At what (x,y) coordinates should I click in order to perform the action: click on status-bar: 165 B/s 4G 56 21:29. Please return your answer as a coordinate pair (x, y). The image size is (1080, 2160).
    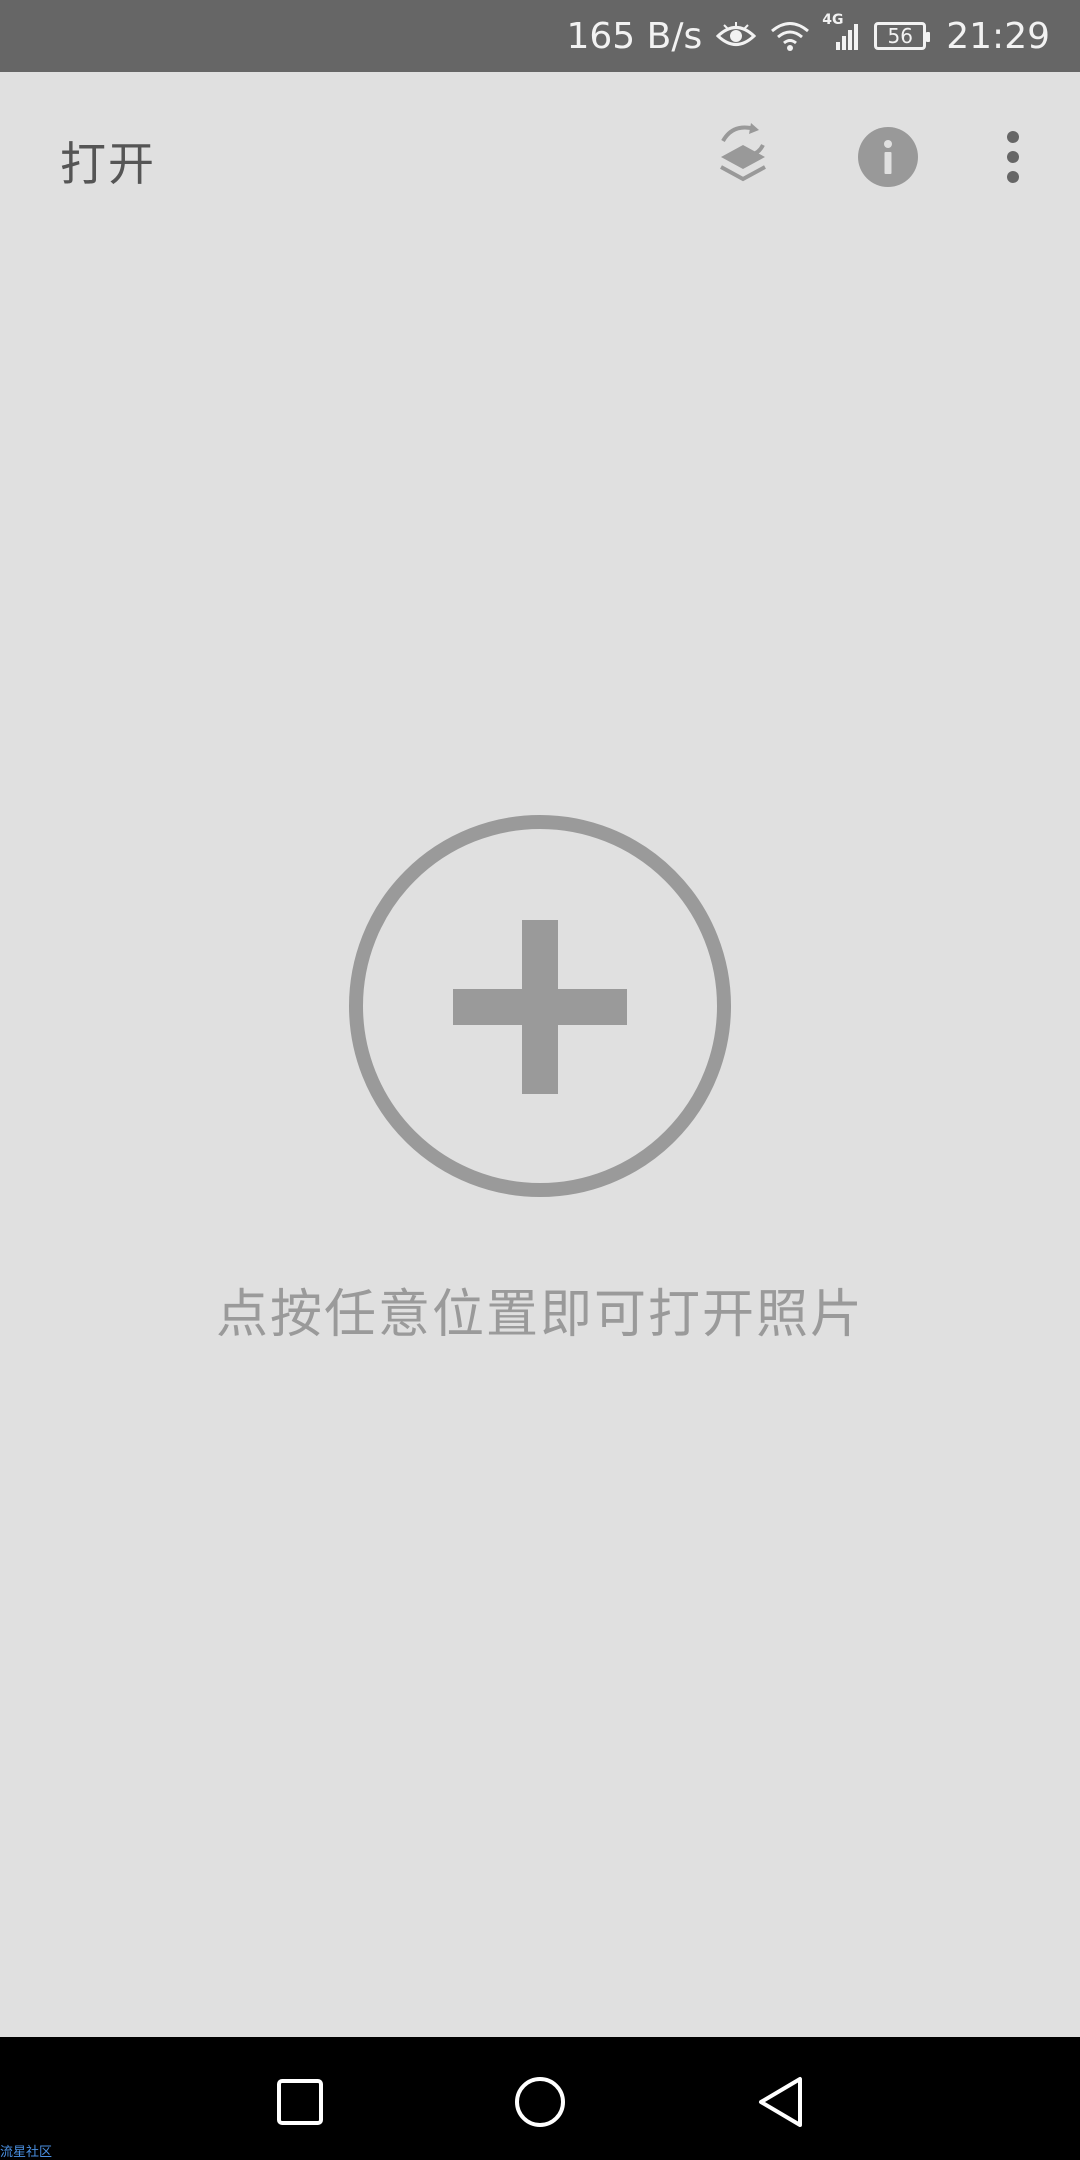
    Looking at the image, I should click on (540, 36).